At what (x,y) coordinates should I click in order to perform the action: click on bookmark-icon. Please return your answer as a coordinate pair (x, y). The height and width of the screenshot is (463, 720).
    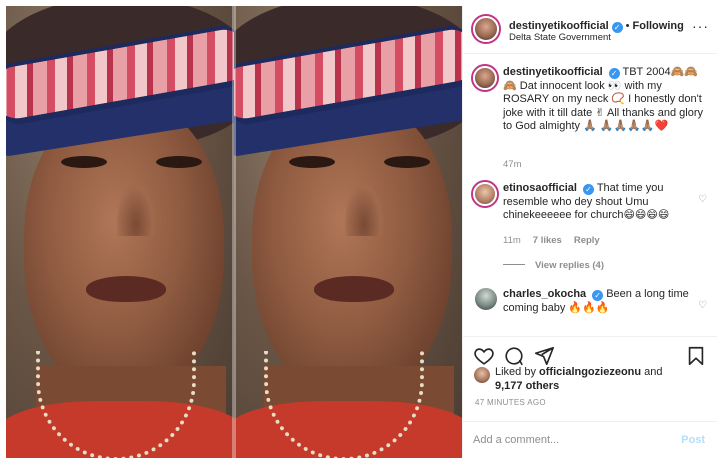
    Looking at the image, I should click on (696, 356).